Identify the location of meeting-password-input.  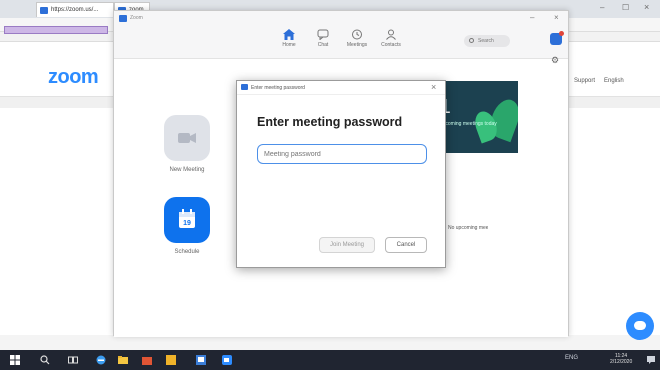
(342, 154).